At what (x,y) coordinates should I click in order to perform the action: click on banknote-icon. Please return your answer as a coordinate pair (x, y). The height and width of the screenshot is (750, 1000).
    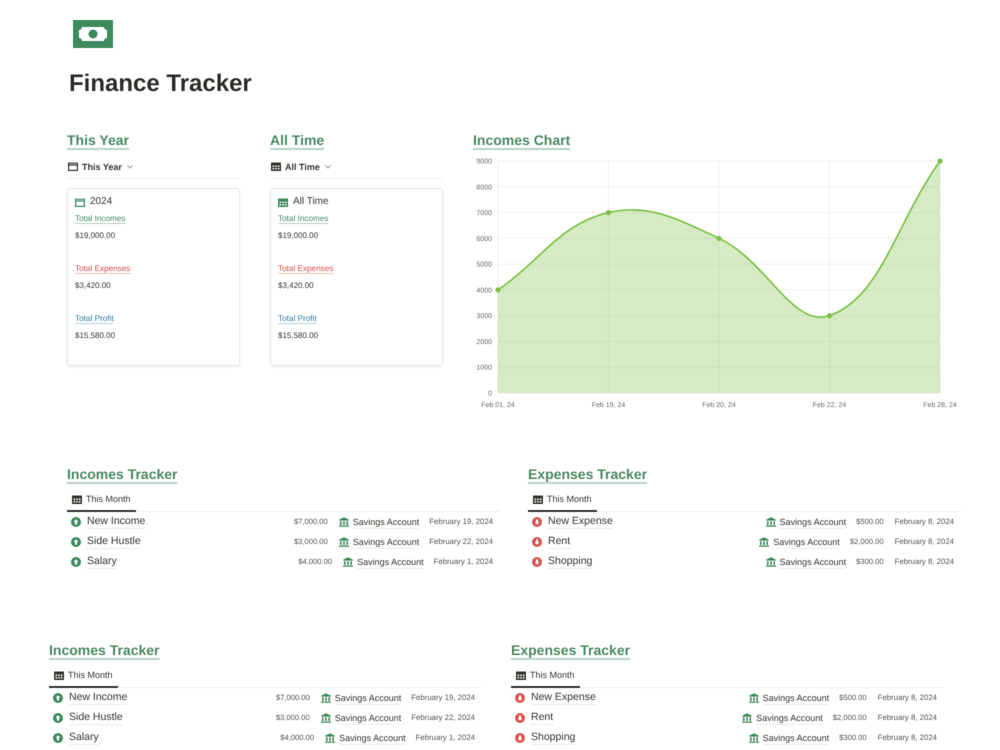
    Looking at the image, I should click on (93, 34).